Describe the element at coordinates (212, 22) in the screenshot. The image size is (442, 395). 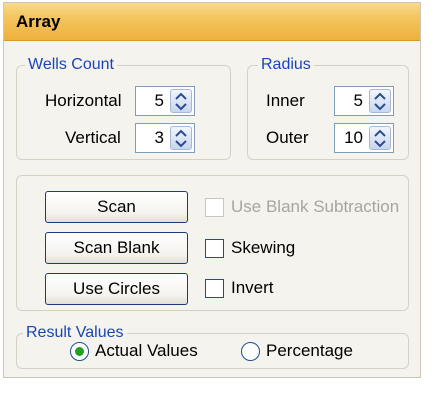
I see `panel-title: Array` at that location.